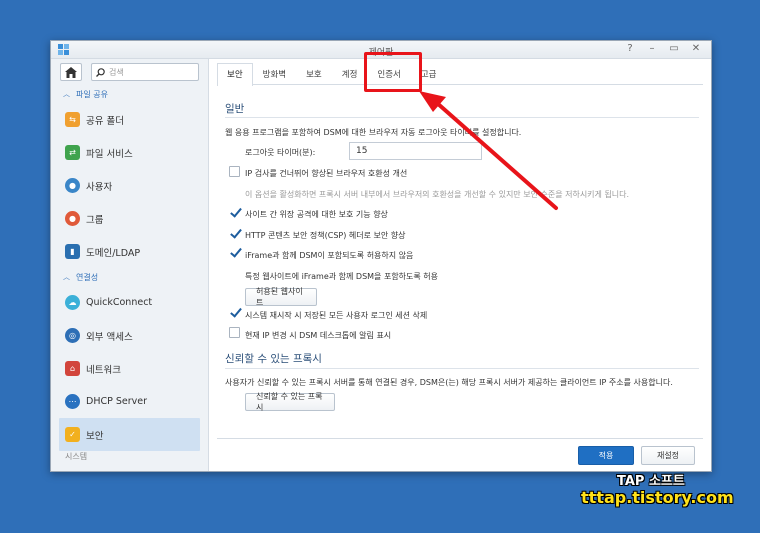  Describe the element at coordinates (668, 455) in the screenshot. I see `reset-button: 재설정` at that location.